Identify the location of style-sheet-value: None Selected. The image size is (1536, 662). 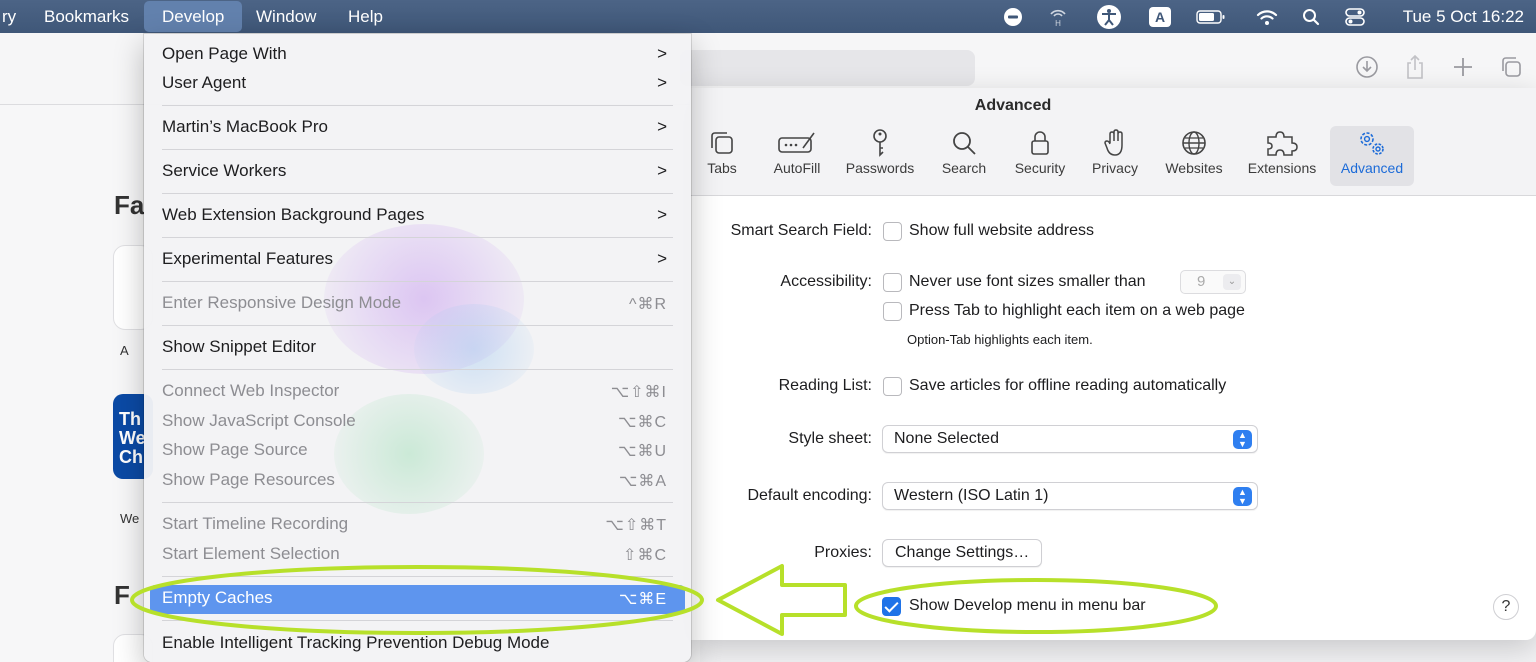
(946, 438).